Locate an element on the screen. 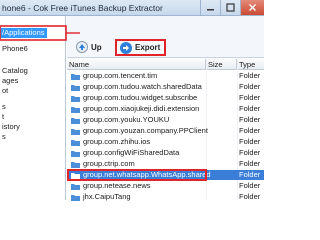 The width and height of the screenshot is (320, 240). tree-item-applications: /Applications is located at coordinates (23, 33).